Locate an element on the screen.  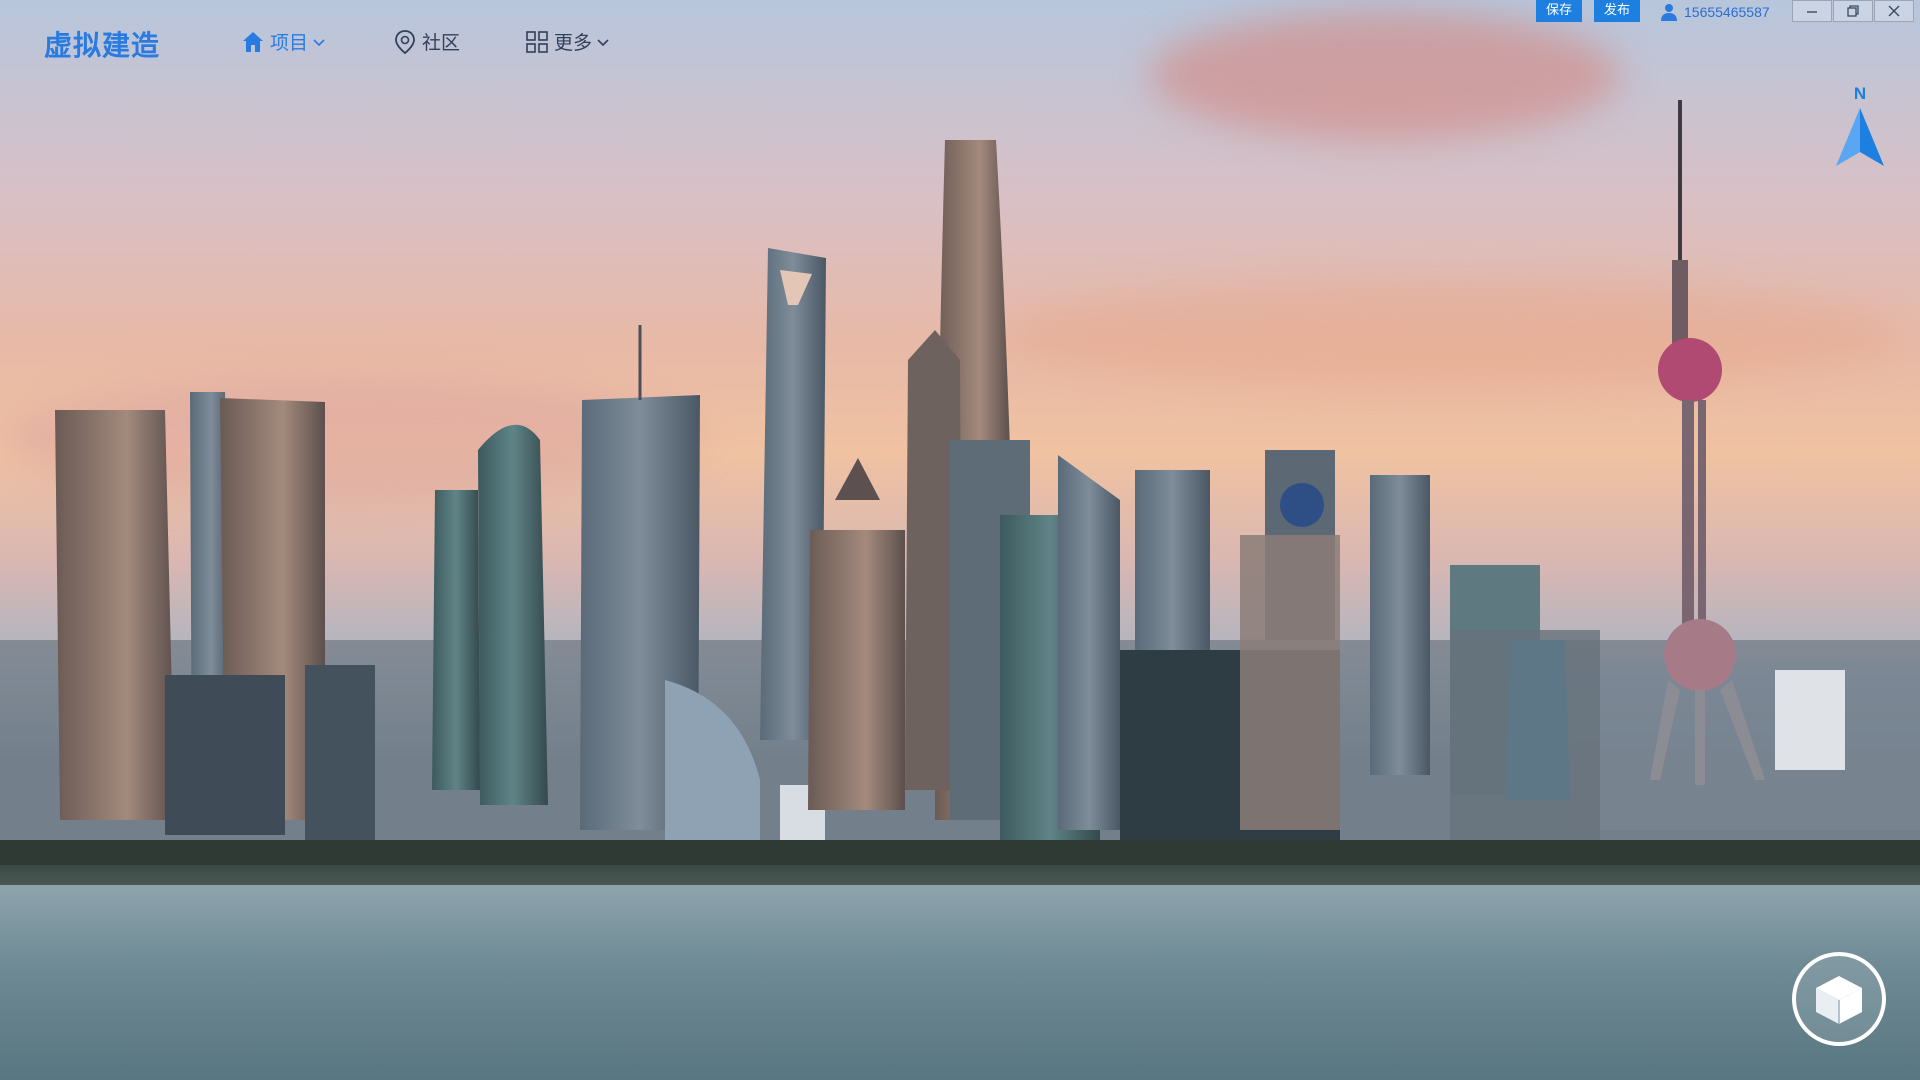
save-button: 保存 is located at coordinates (1559, 11).